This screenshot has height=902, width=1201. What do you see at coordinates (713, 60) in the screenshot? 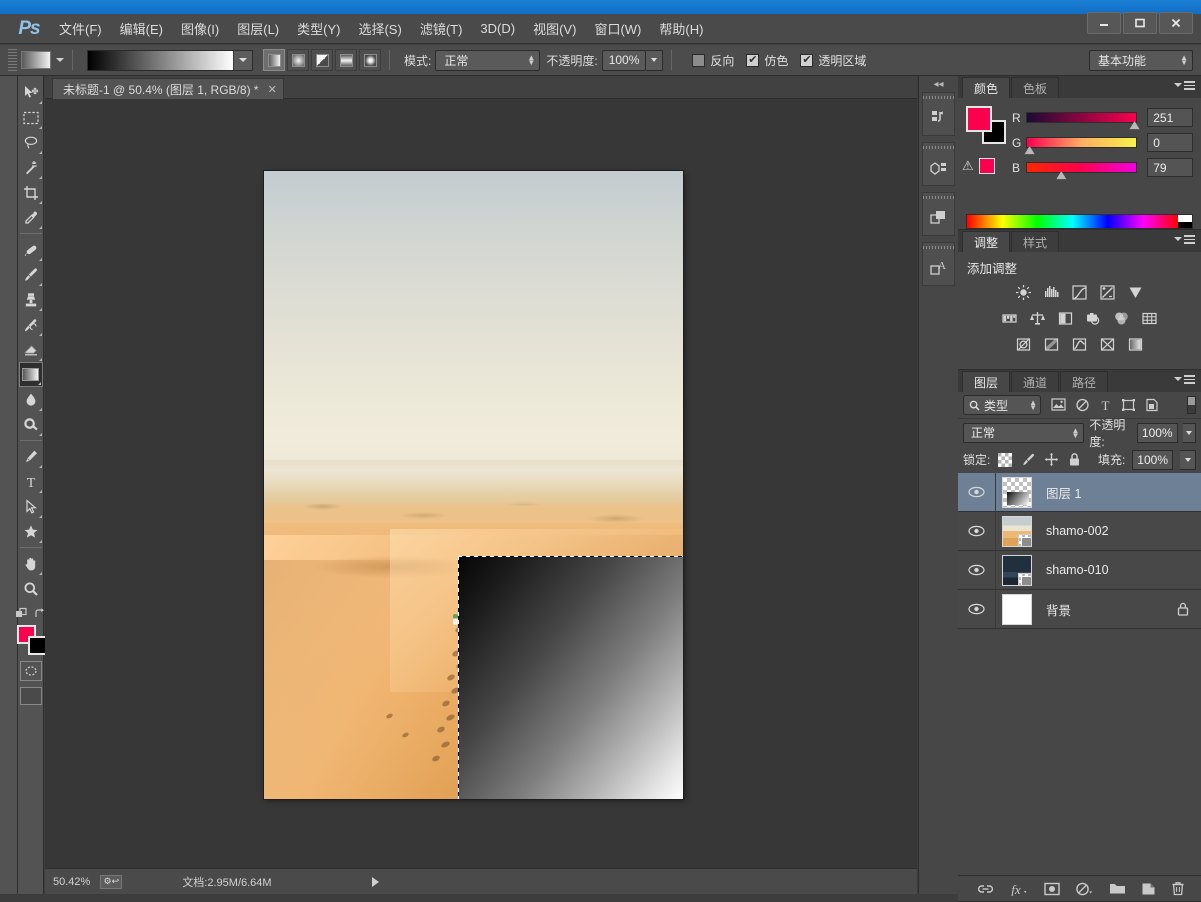
I see `reverse-checkbox-wrap: ✔ 反向` at bounding box center [713, 60].